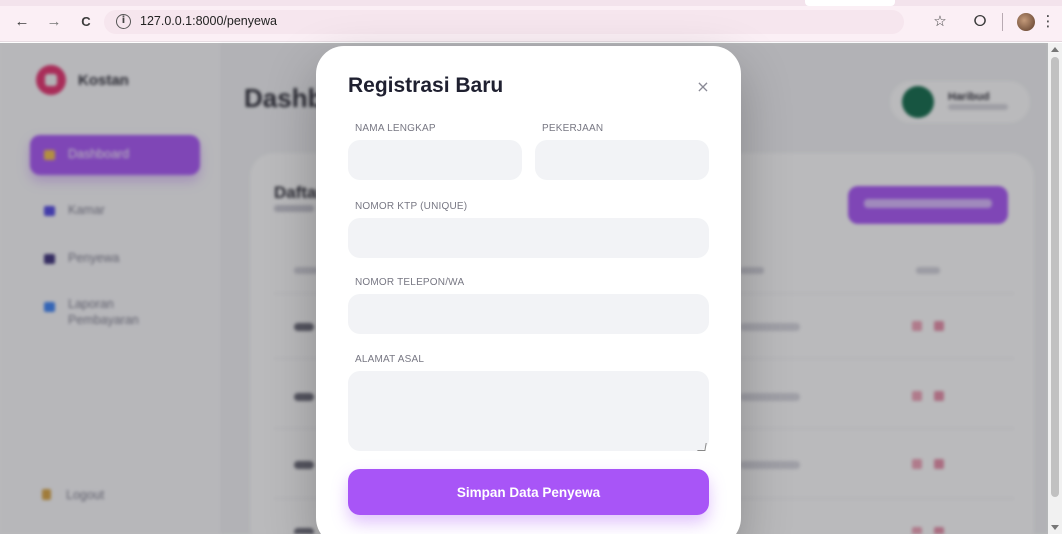 Image resolution: width=1062 pixels, height=534 pixels. Describe the element at coordinates (528, 314) in the screenshot. I see `nomor-telepon-input` at that location.